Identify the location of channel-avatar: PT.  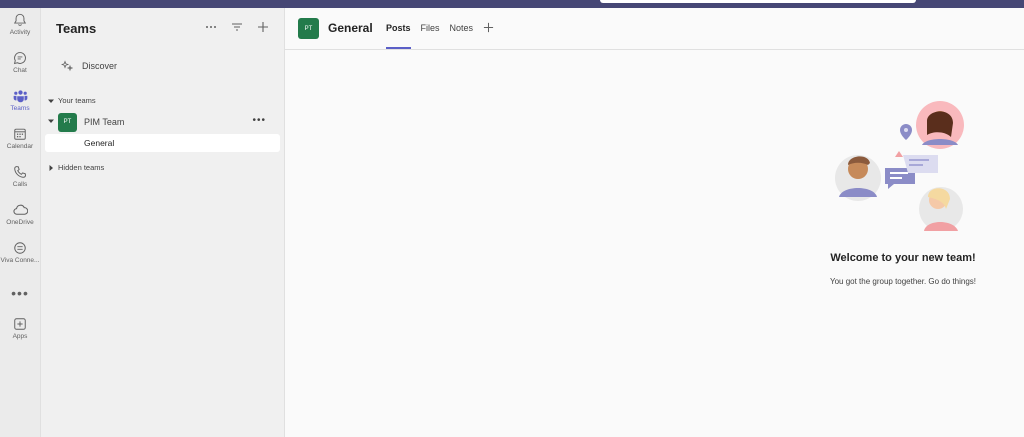
(308, 28).